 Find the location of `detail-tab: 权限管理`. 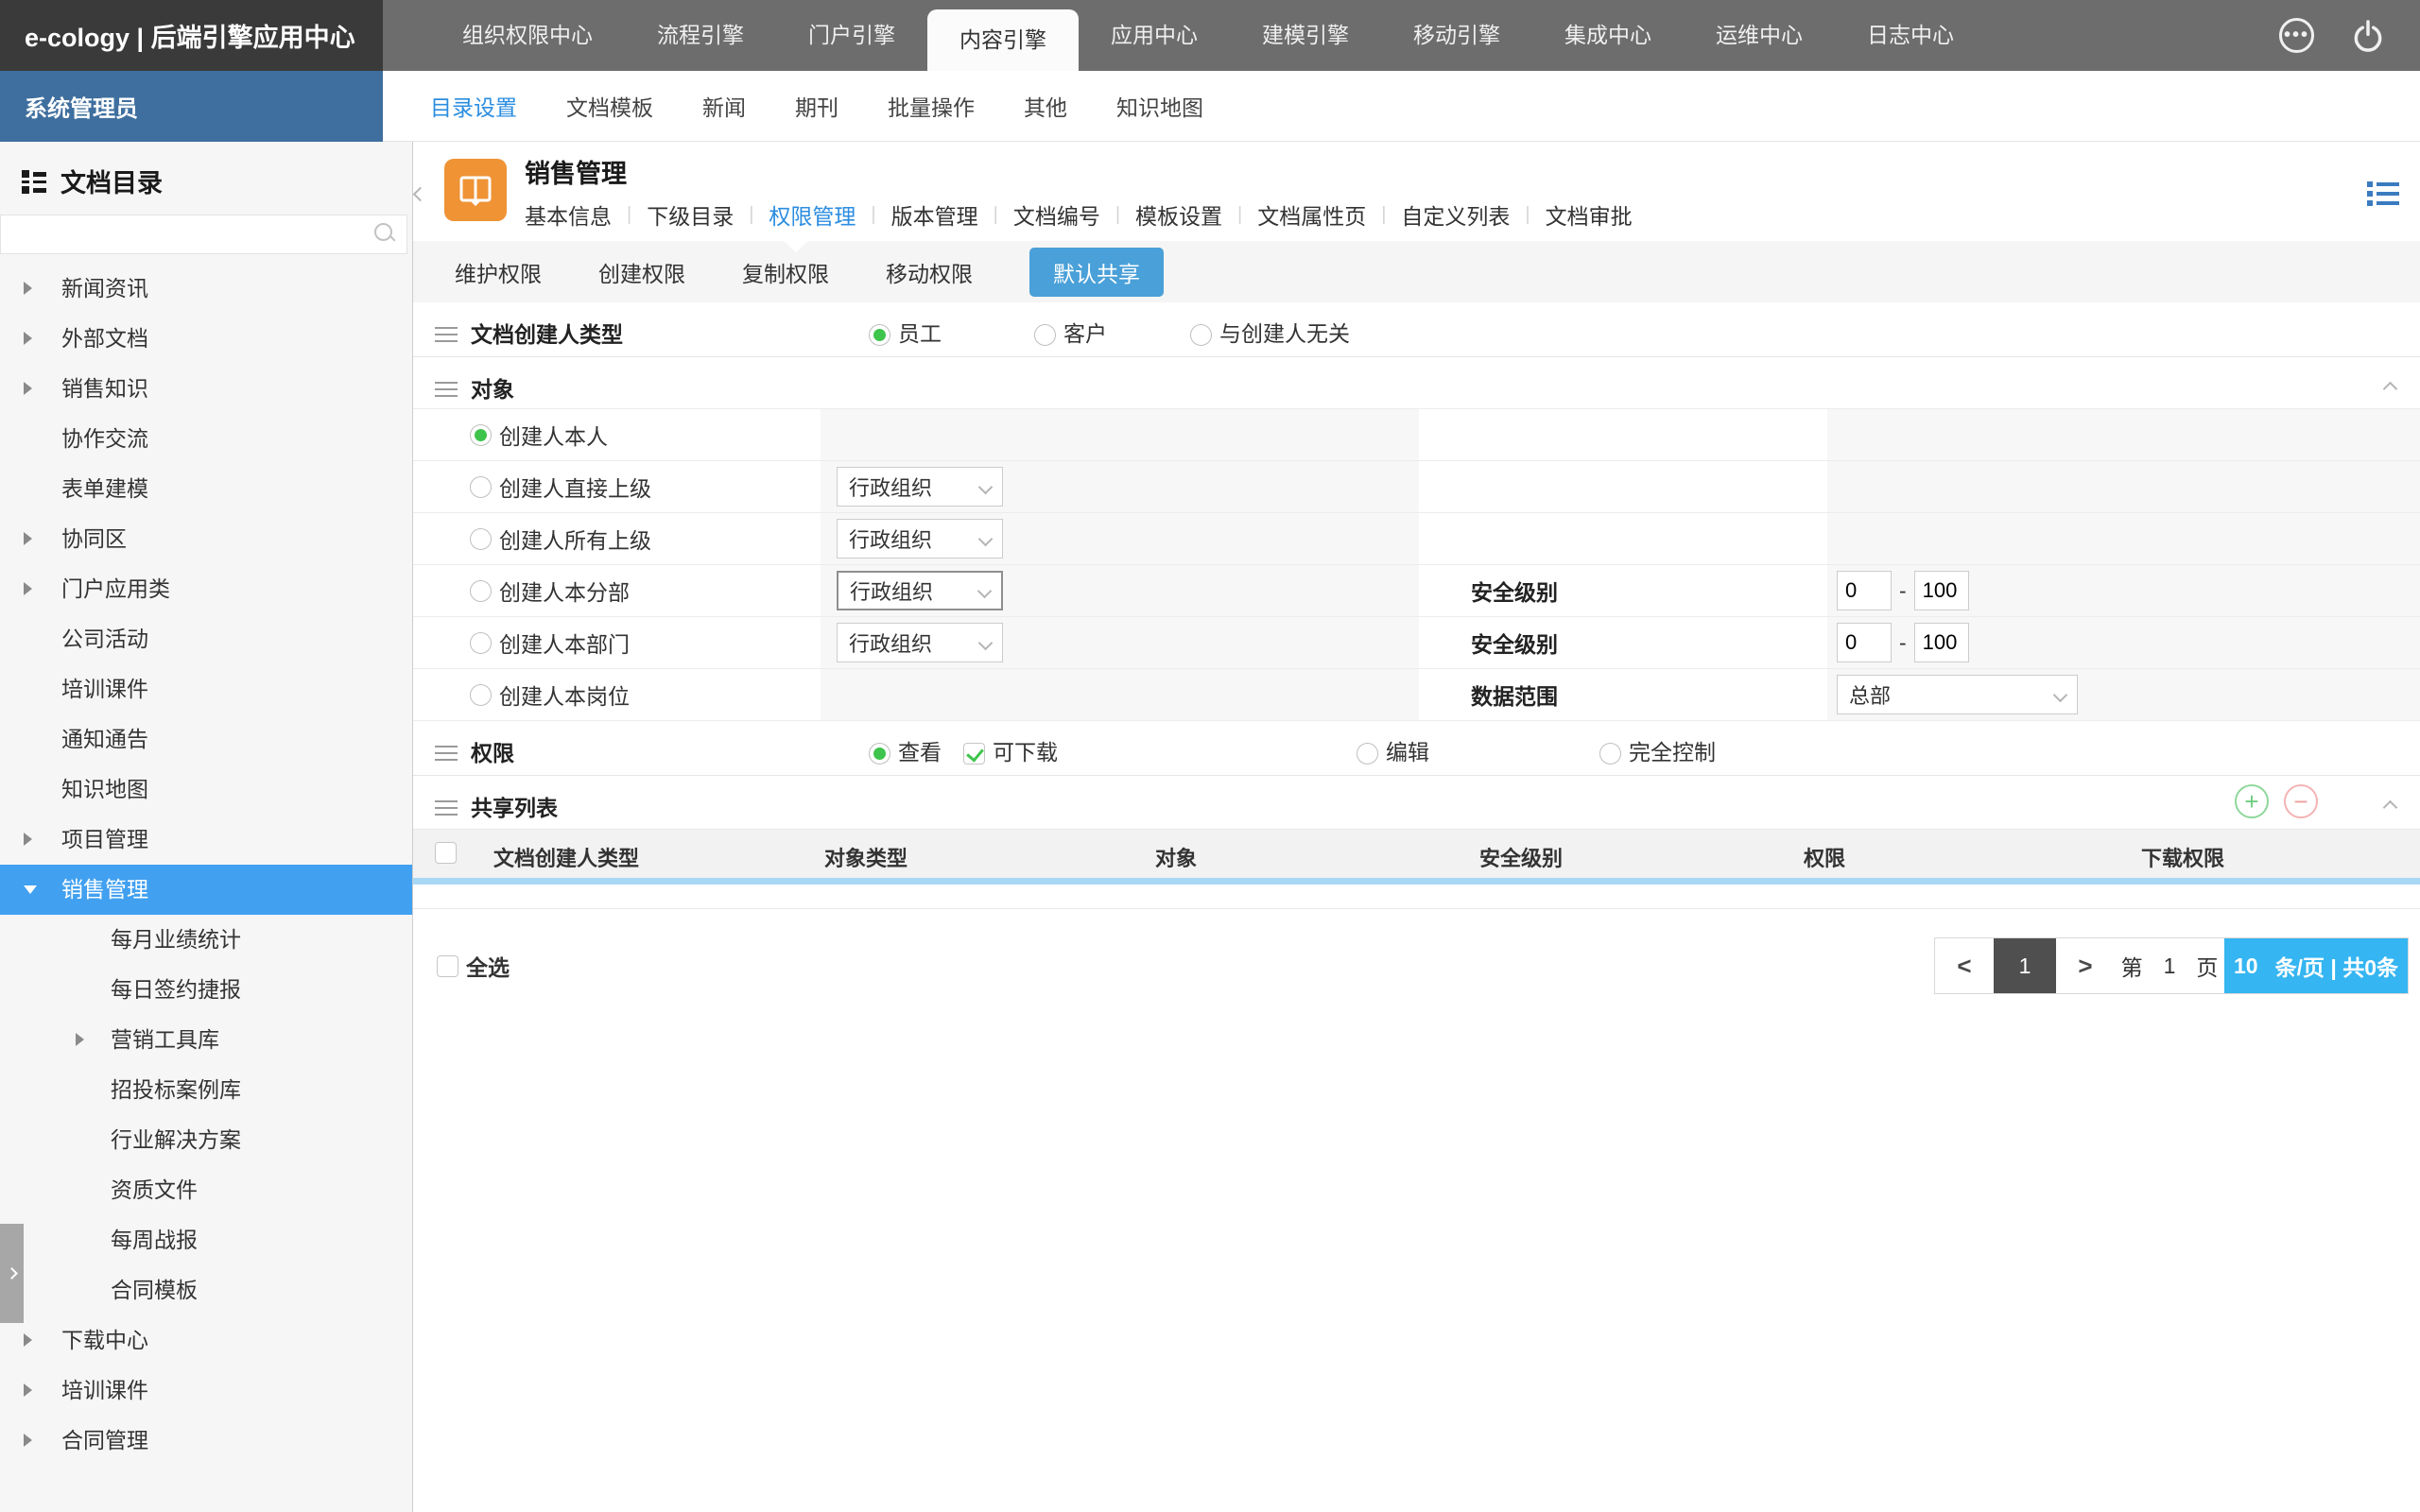

detail-tab: 权限管理 is located at coordinates (813, 214).